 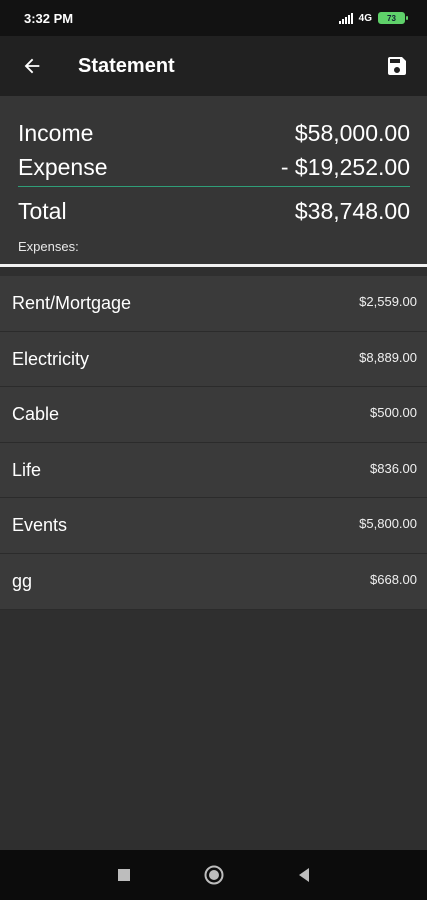 I want to click on battery-level: 73, so click(x=391, y=18).